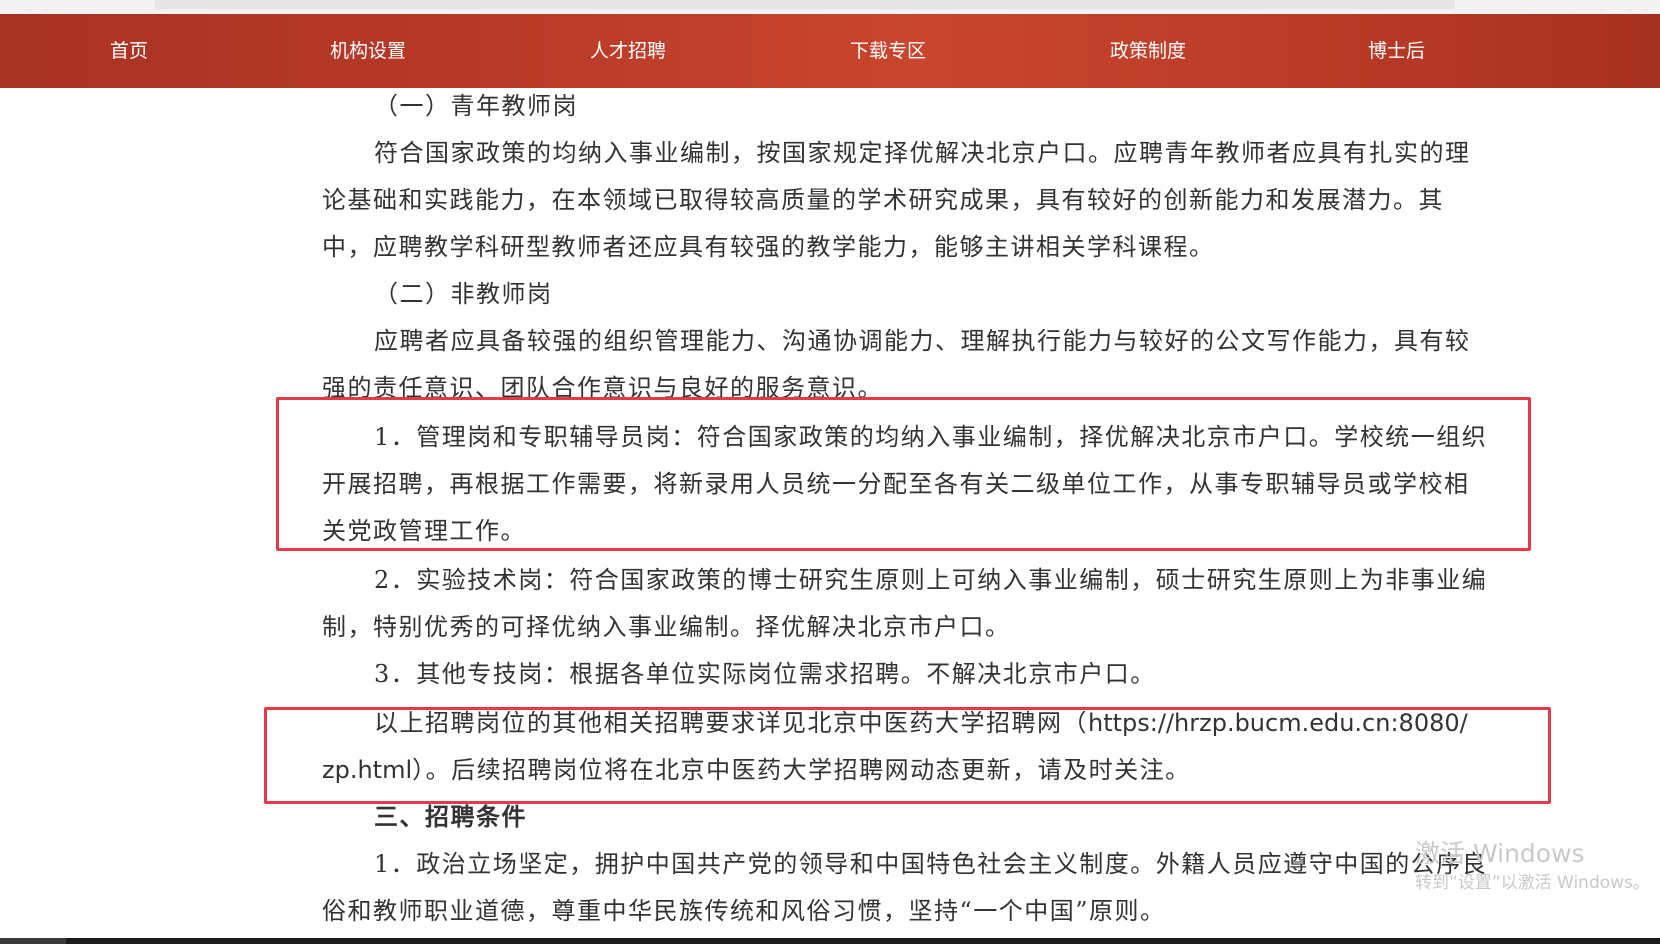 The width and height of the screenshot is (1660, 944). Describe the element at coordinates (903, 474) in the screenshot. I see `highlight-box-management` at that location.